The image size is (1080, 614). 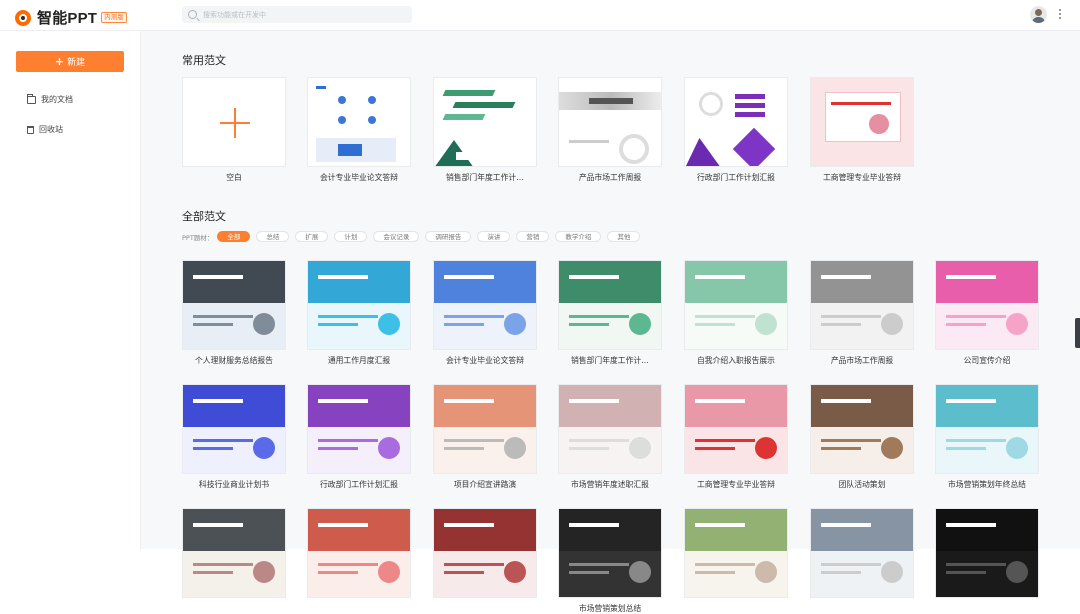 What do you see at coordinates (70, 61) in the screenshot?
I see `new-button: + 新建` at bounding box center [70, 61].